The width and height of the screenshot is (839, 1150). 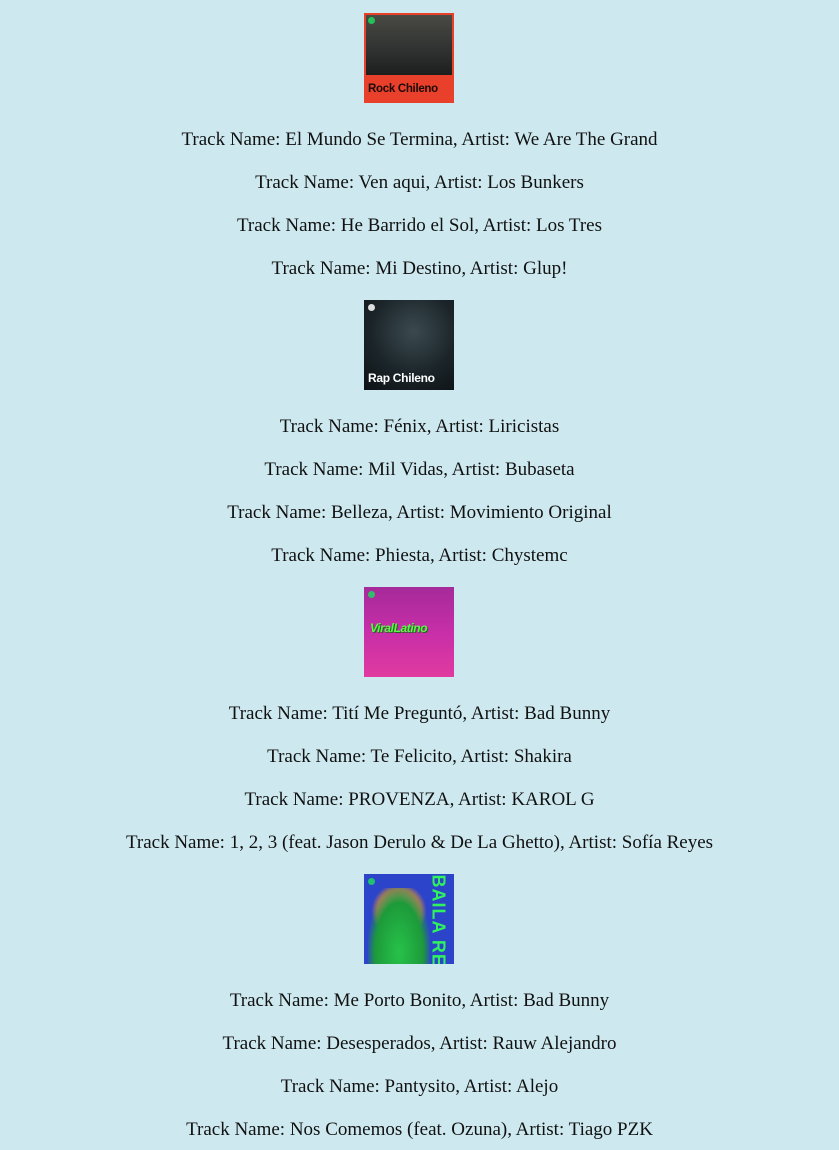 I want to click on rap-chileno-cover-image: Rap Chileno, so click(x=409, y=345).